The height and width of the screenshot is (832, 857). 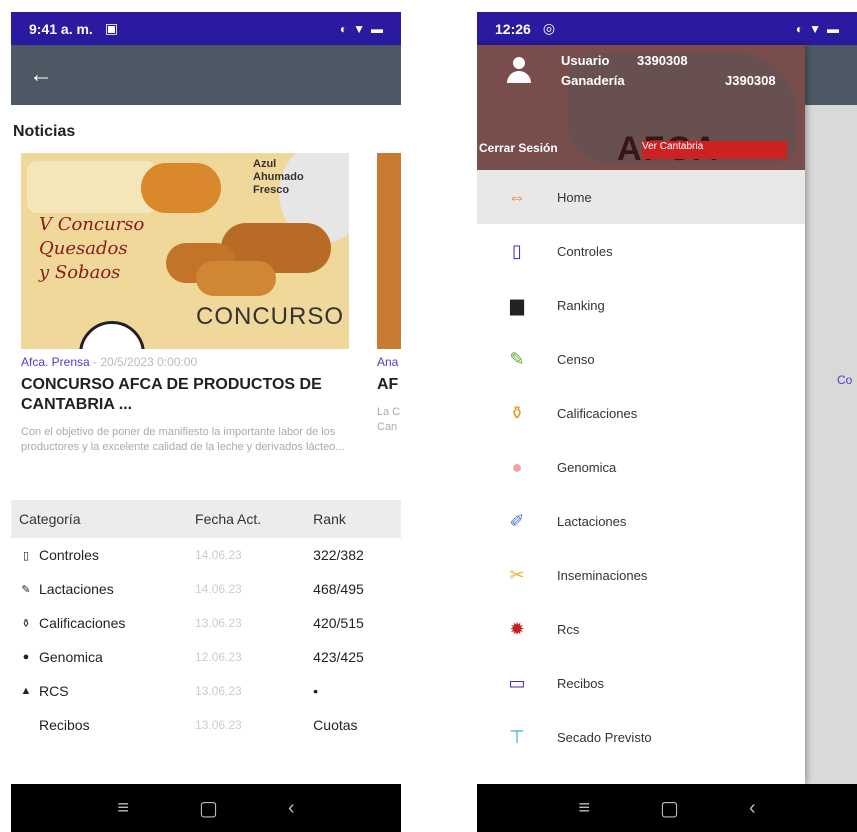 What do you see at coordinates (667, 28) in the screenshot?
I see `status-bar: 12:26 ◎ ◐ ▼ ▬` at bounding box center [667, 28].